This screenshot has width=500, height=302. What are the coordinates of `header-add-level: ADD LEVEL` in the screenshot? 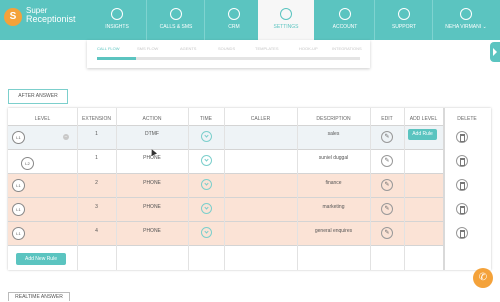 It's located at (423, 119).